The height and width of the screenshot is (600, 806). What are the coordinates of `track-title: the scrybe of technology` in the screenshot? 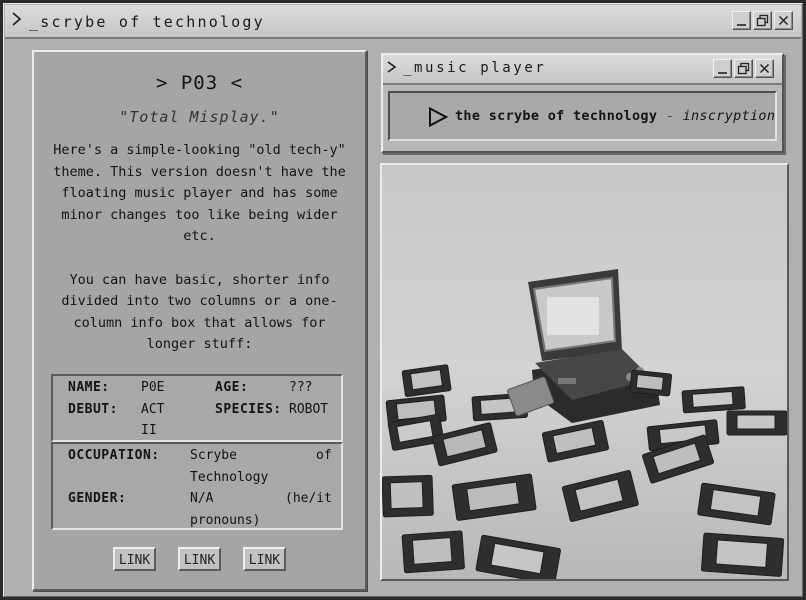 It's located at (556, 116).